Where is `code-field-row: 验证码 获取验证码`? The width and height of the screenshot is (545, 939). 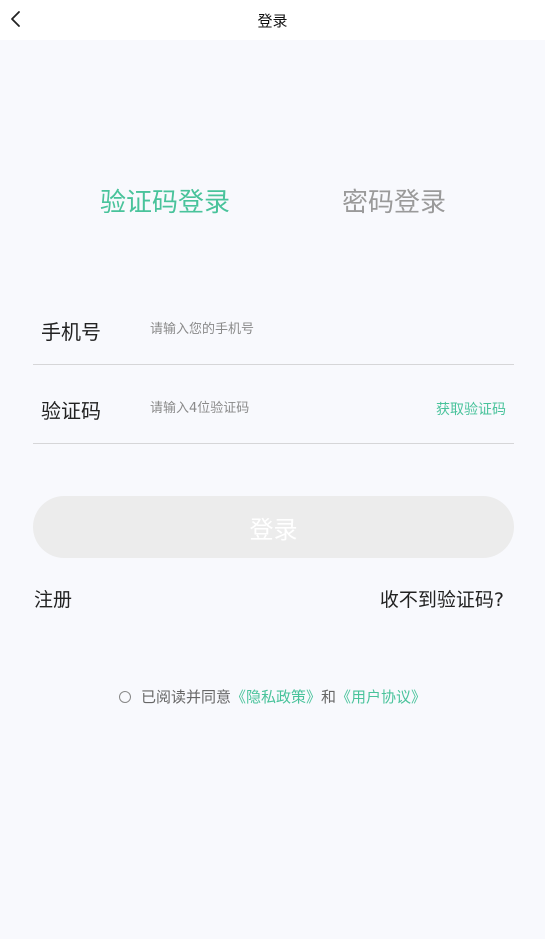
code-field-row: 验证码 获取验证码 is located at coordinates (273, 404).